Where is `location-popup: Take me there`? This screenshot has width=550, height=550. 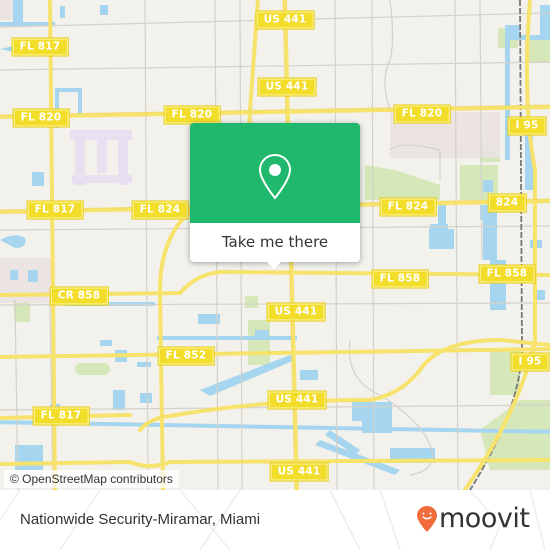 location-popup: Take me there is located at coordinates (275, 196).